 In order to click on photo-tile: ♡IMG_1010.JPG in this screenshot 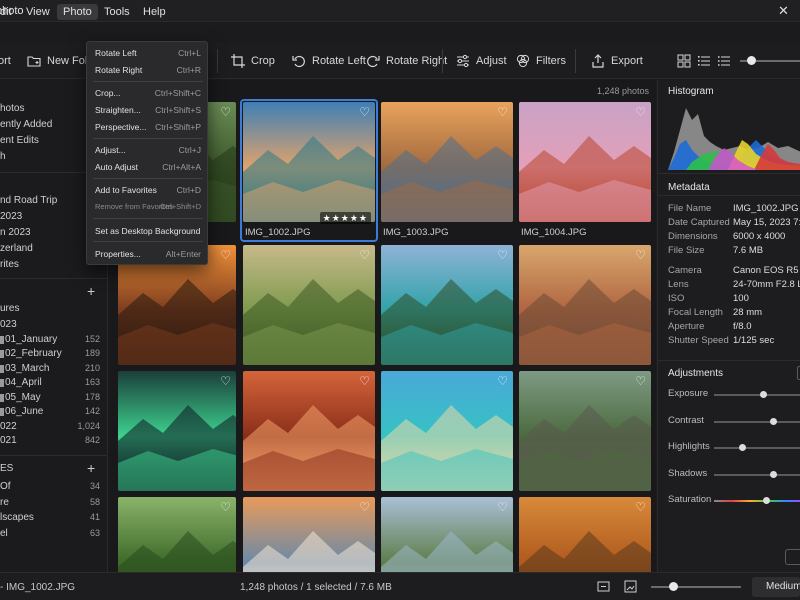, I will do `click(309, 439)`.